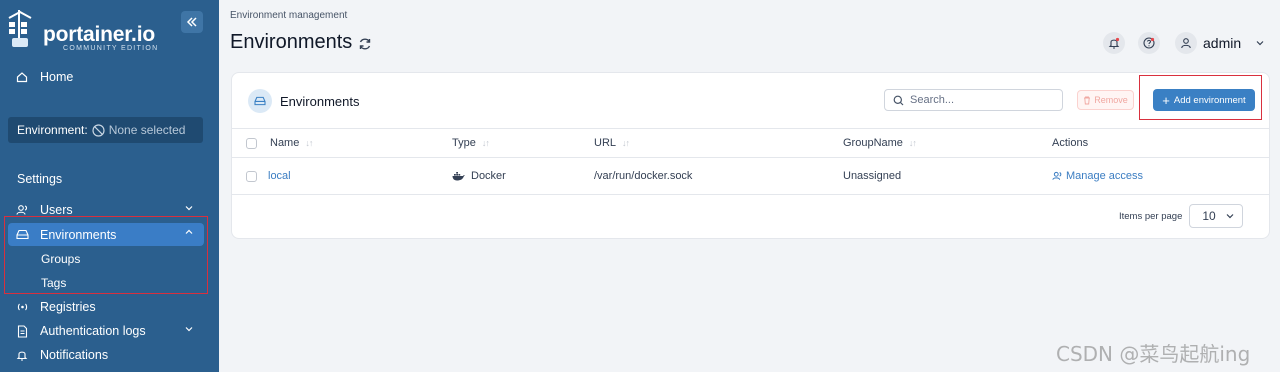  What do you see at coordinates (111, 48) in the screenshot?
I see `logo-edition: COMMUNITY EDITION` at bounding box center [111, 48].